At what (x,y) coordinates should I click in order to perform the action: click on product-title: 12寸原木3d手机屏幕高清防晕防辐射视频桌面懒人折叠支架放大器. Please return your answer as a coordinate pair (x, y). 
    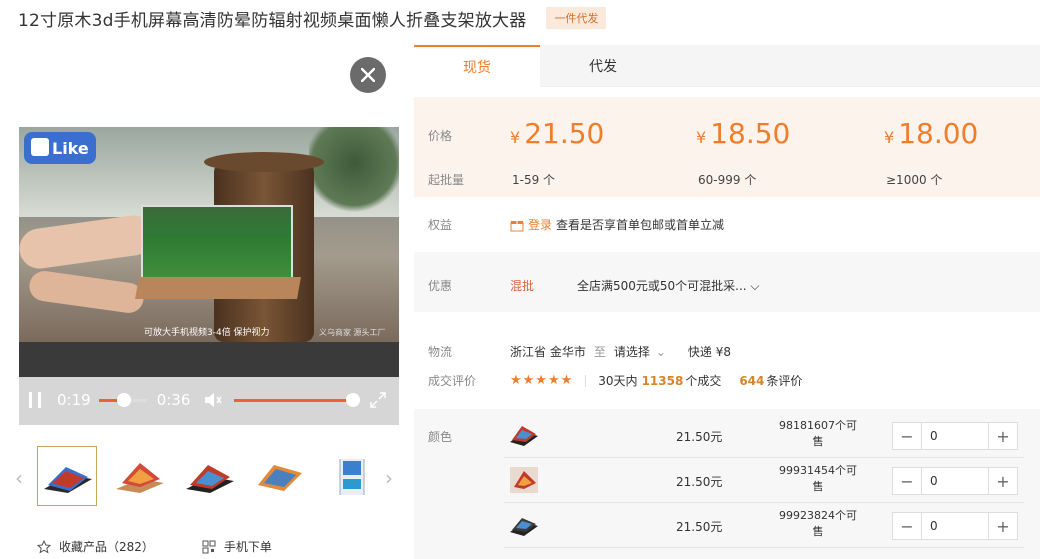
    Looking at the image, I should click on (272, 20).